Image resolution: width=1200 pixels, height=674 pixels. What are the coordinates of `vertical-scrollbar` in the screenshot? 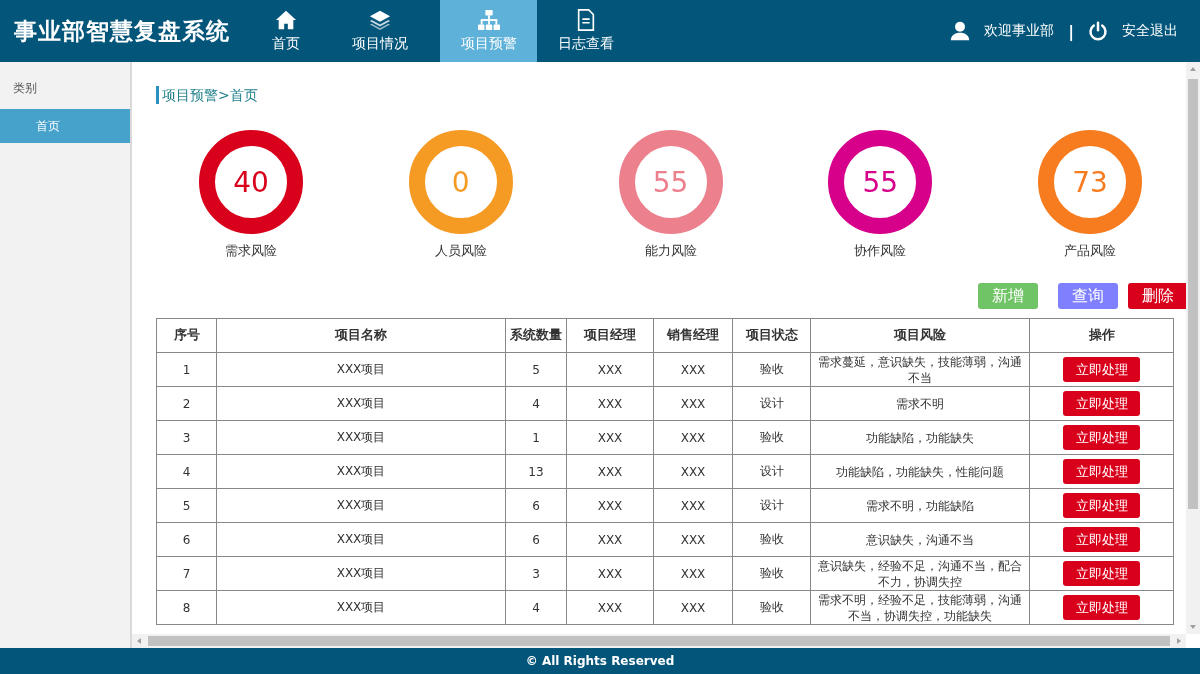 It's located at (1193, 348).